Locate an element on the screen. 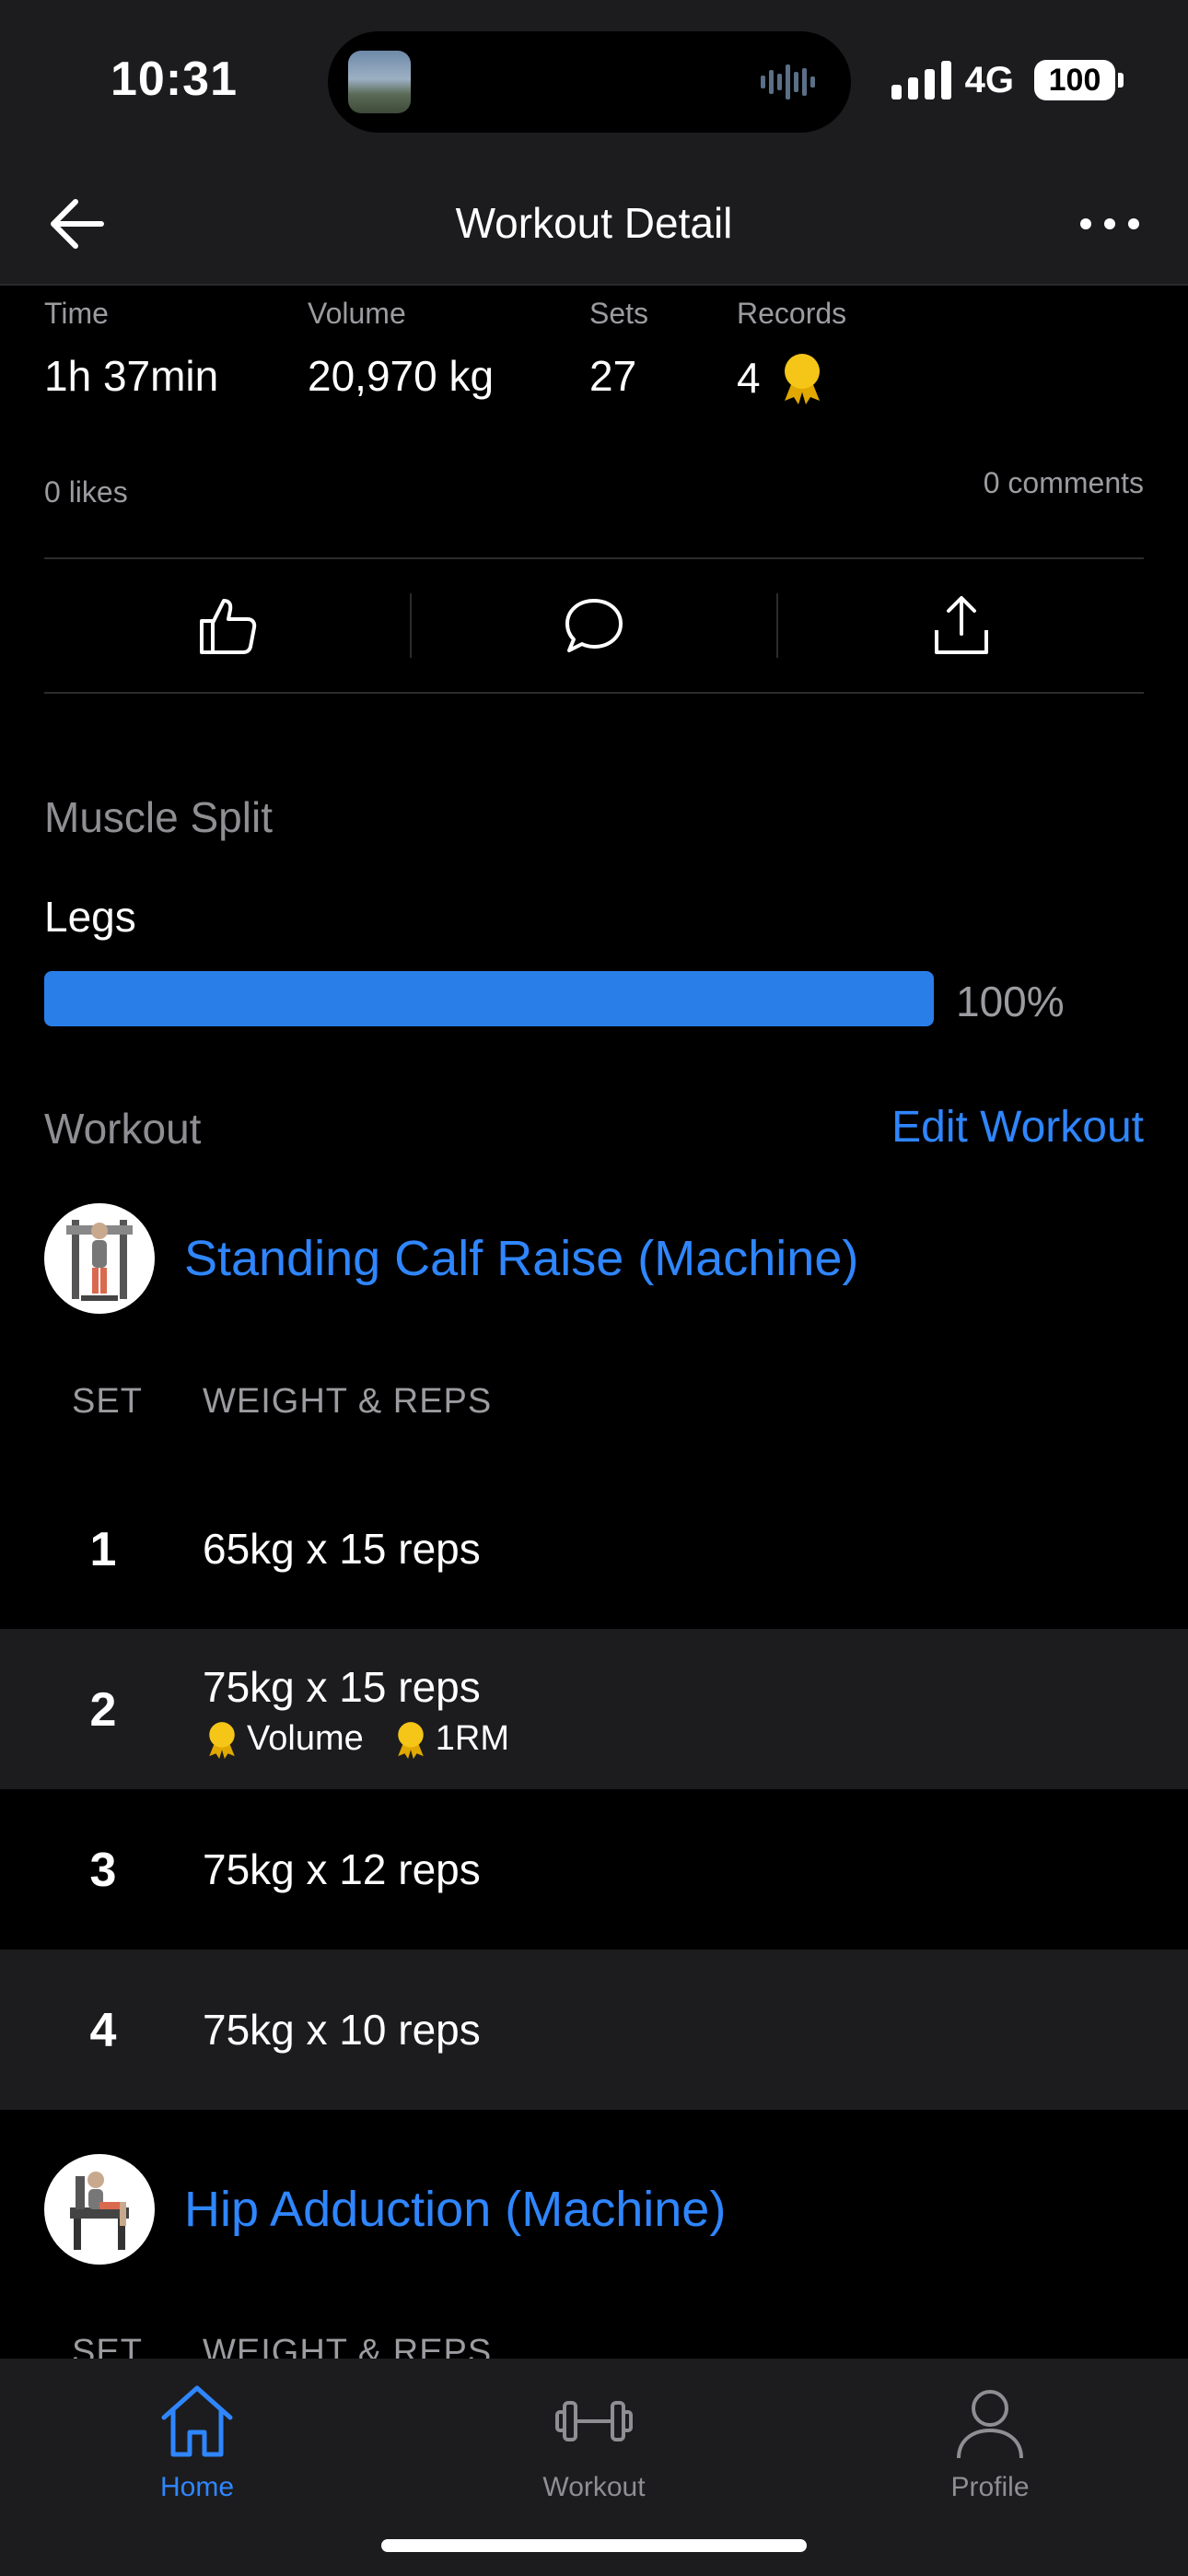 The width and height of the screenshot is (1188, 2576). like-button is located at coordinates (227, 625).